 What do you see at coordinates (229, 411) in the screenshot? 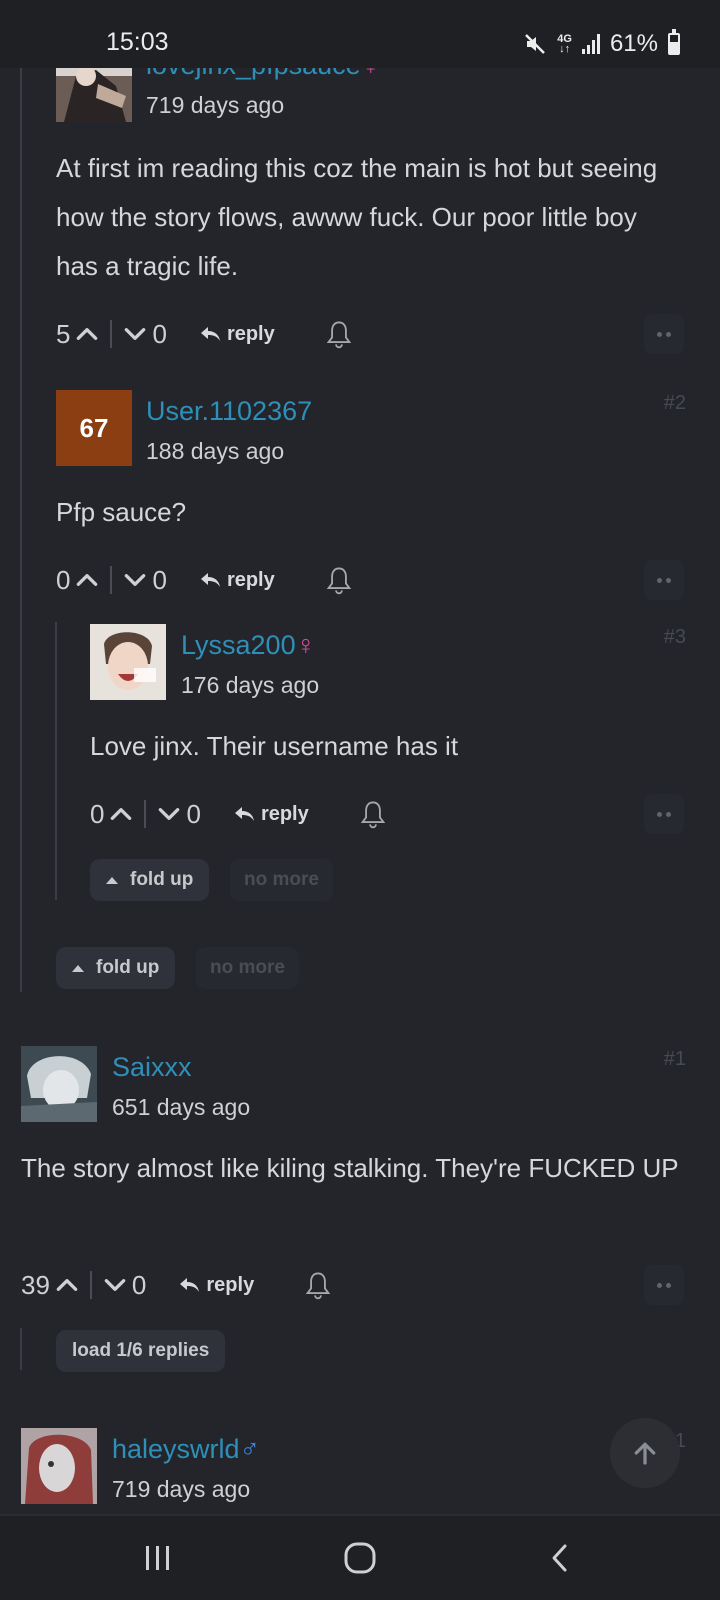
I see `username: User.1102367` at bounding box center [229, 411].